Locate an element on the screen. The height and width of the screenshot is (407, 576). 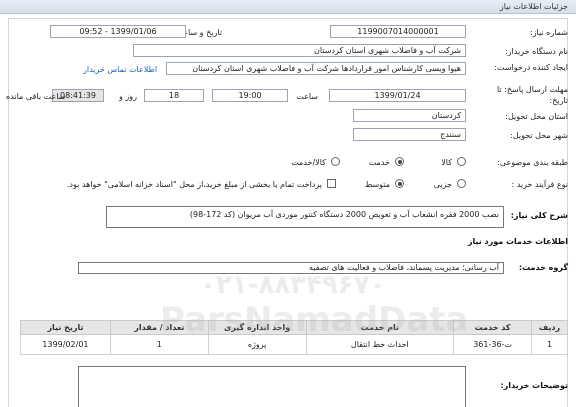
process-radio-medium is located at coordinates (399, 183).